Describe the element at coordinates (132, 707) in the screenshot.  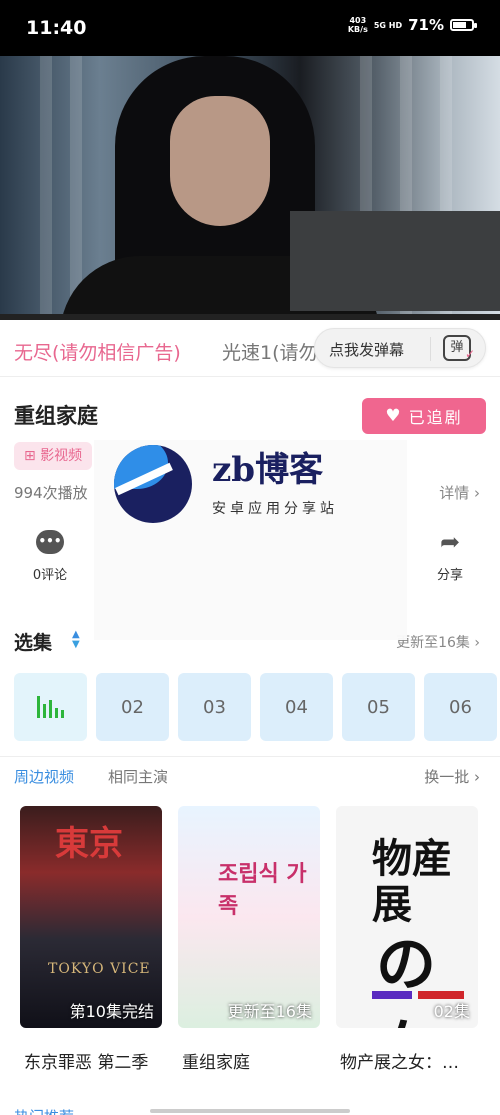
I see `episode-item: 02` at that location.